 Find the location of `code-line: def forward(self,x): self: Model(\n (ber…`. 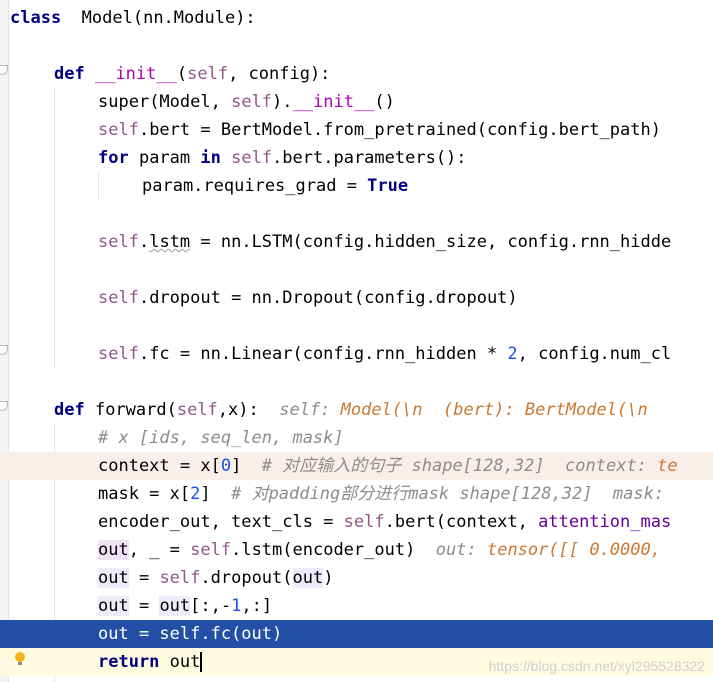

code-line: def forward(self,x): self: Model(\n (ber… is located at coordinates (356, 410).